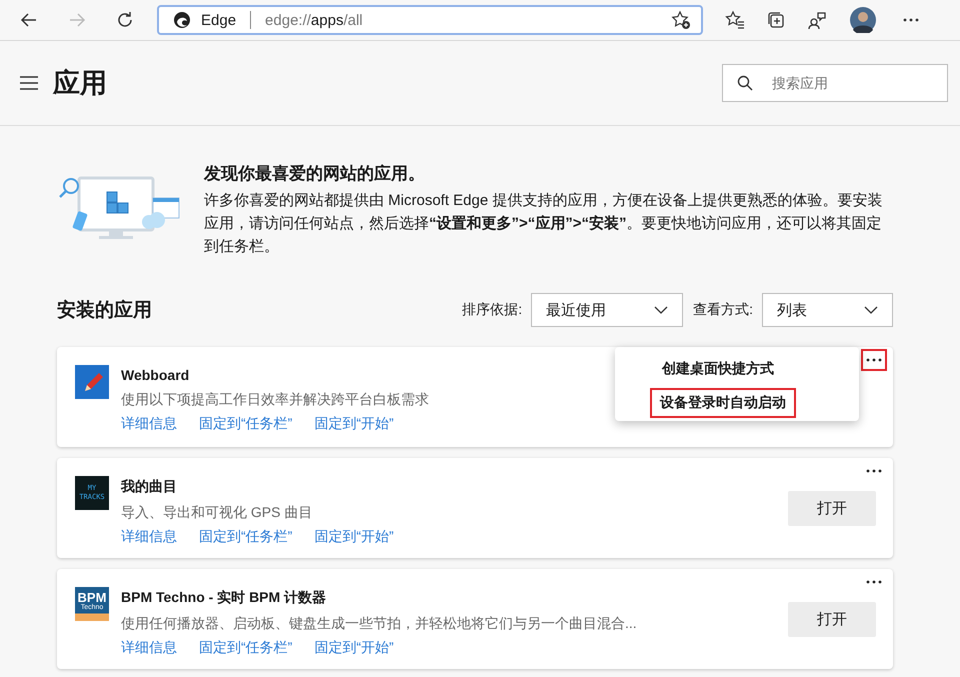  I want to click on intro-heading: 发现你最喜爱的网站的应用。, so click(315, 174).